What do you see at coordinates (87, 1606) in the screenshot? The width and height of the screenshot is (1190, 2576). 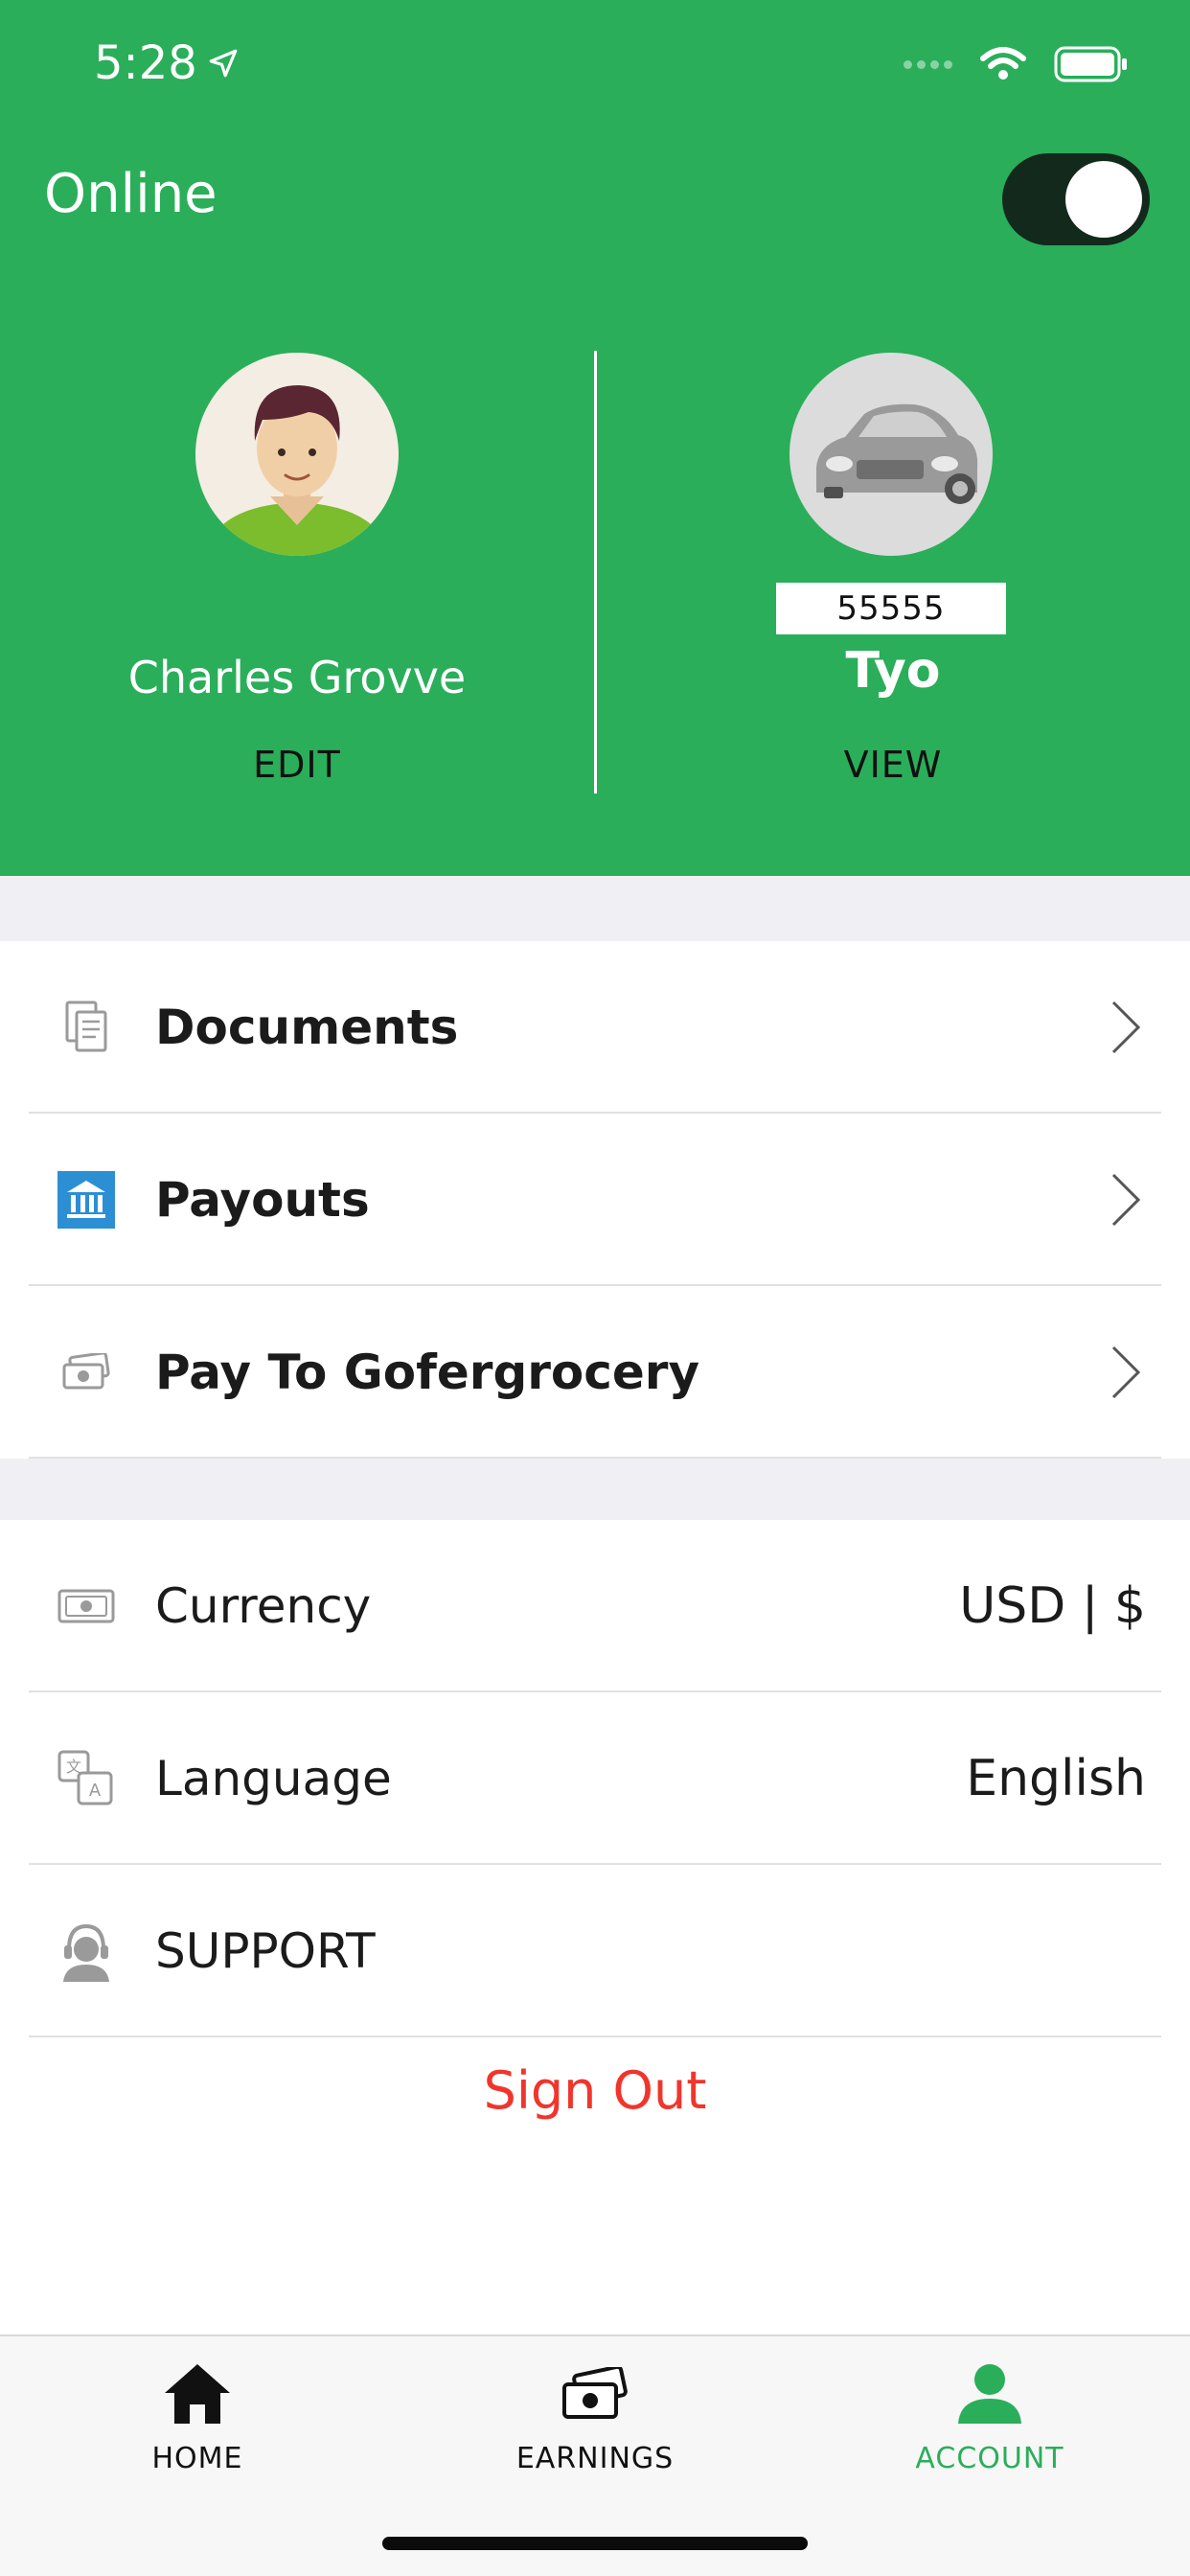 I see `currency-icon` at bounding box center [87, 1606].